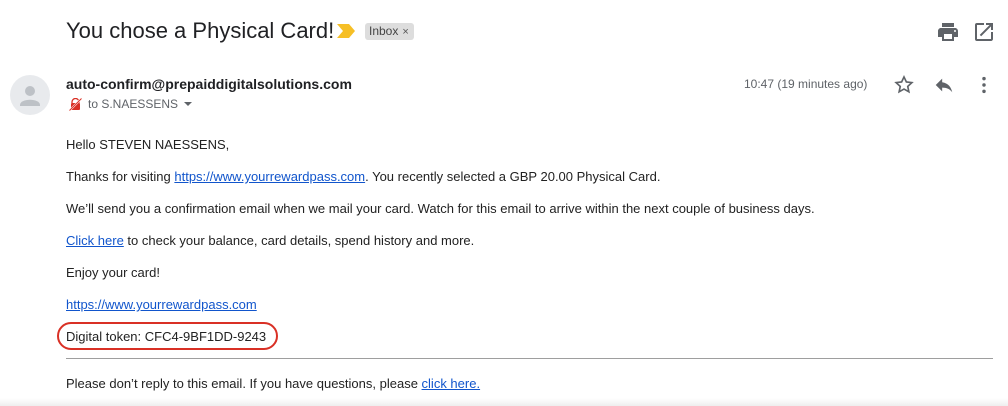 This screenshot has height=406, width=1008. I want to click on more-vertical-icon, so click(984, 85).